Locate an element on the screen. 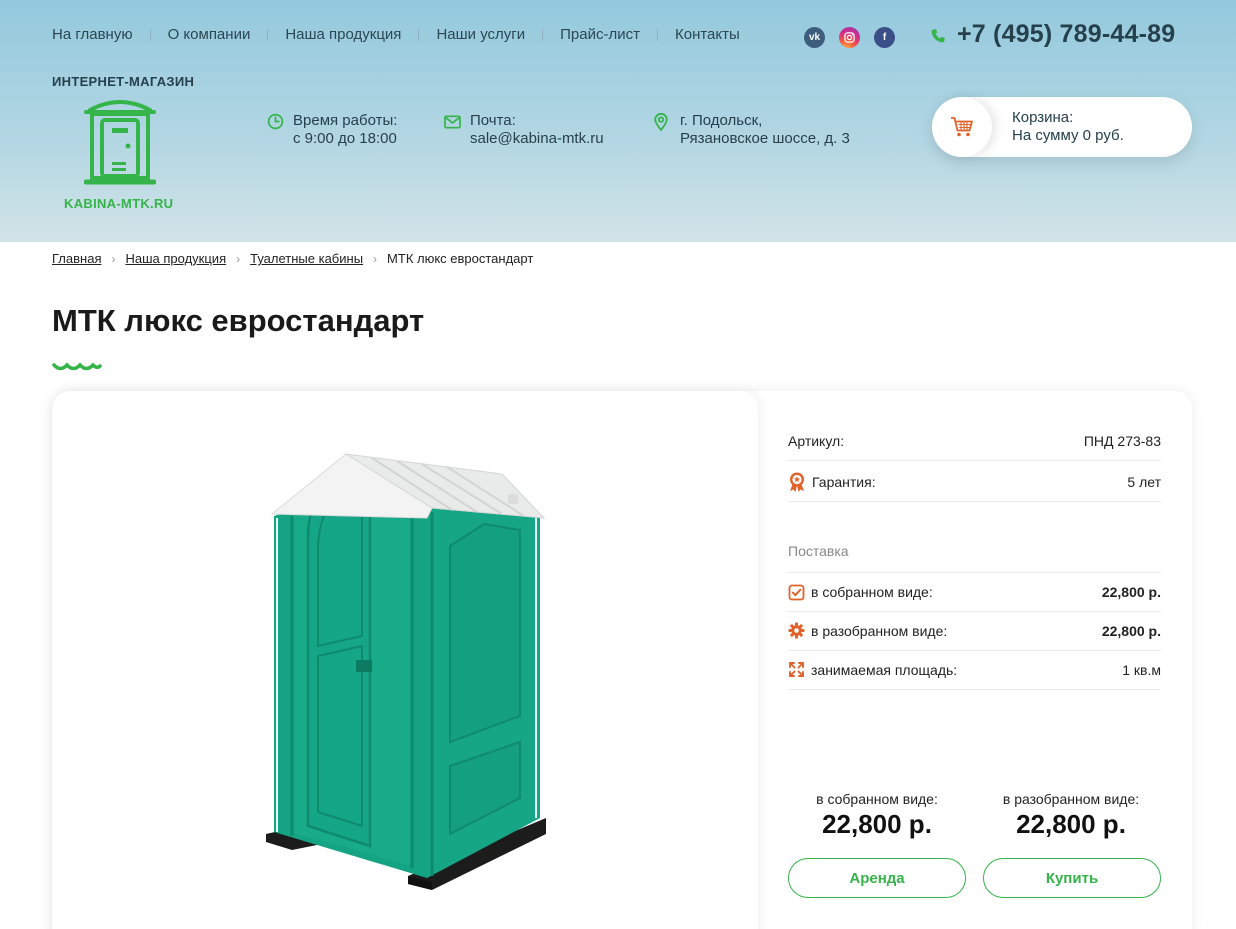 The width and height of the screenshot is (1236, 929). vk-icon: vk is located at coordinates (814, 37).